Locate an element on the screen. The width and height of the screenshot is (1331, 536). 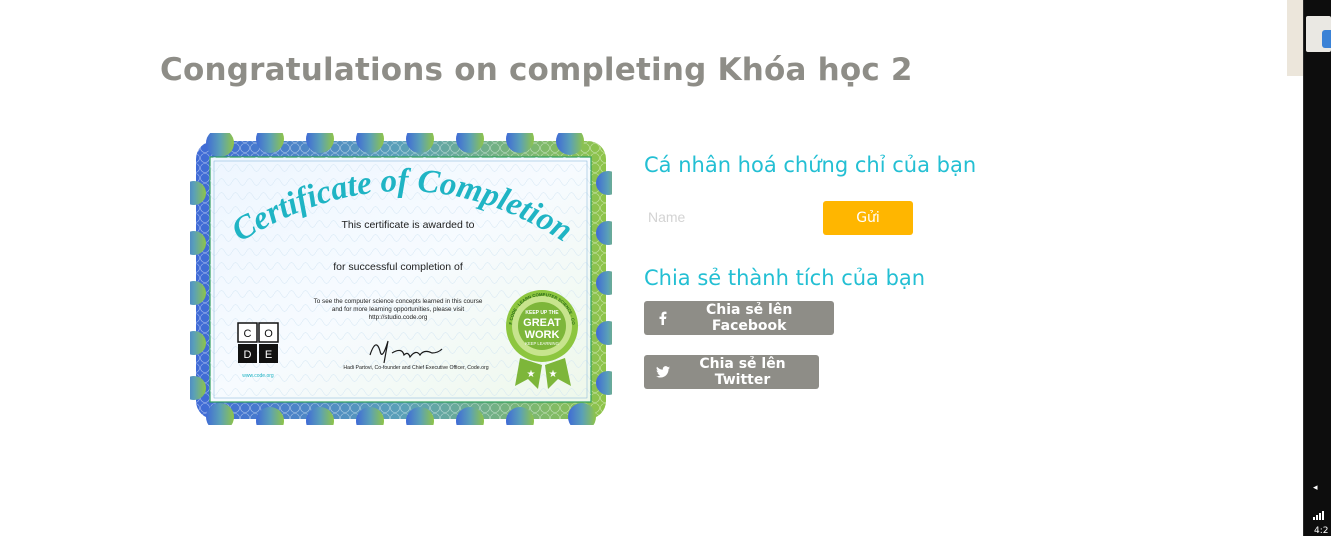
submit-button: Gửi is located at coordinates (868, 218).